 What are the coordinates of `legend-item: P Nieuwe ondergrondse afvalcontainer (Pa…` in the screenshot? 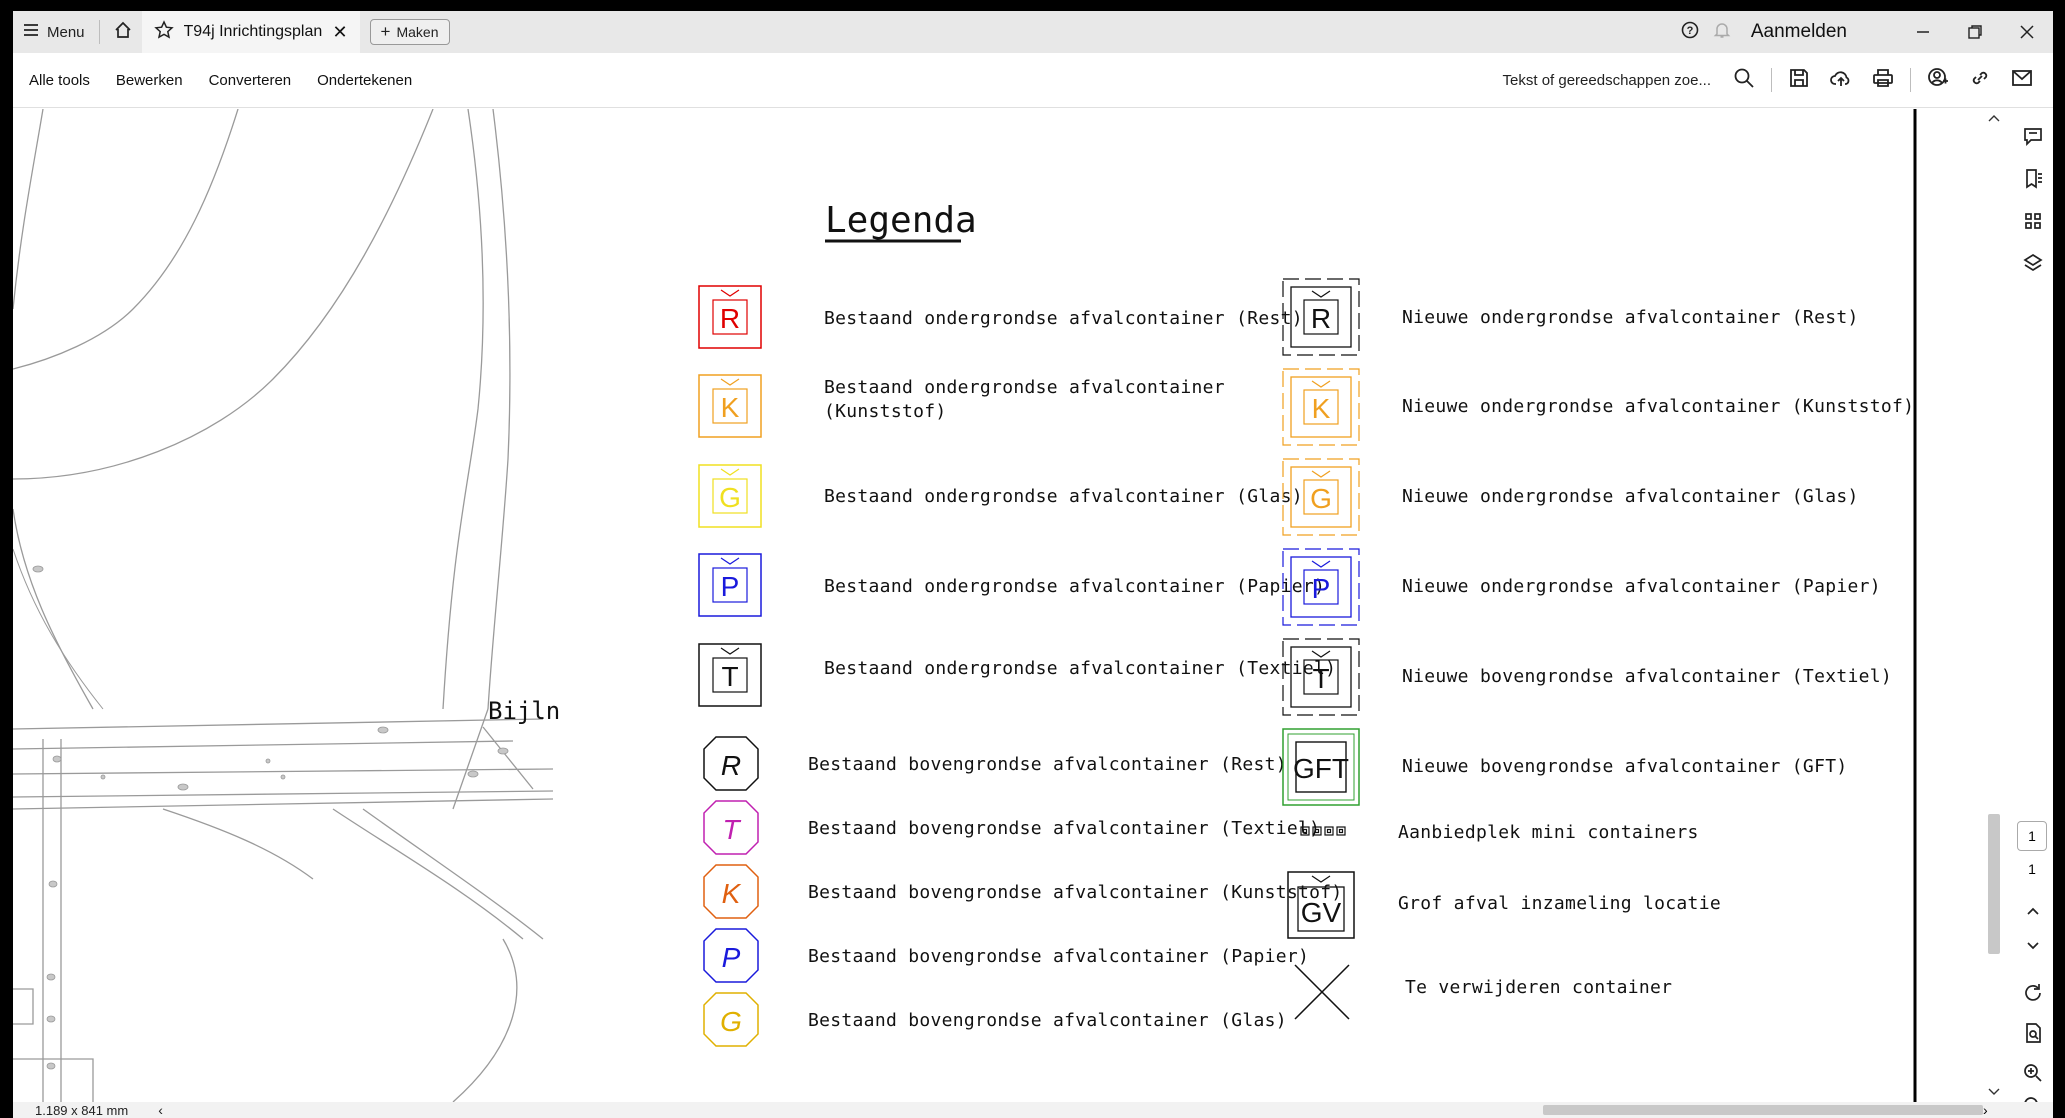 It's located at (1581, 587).